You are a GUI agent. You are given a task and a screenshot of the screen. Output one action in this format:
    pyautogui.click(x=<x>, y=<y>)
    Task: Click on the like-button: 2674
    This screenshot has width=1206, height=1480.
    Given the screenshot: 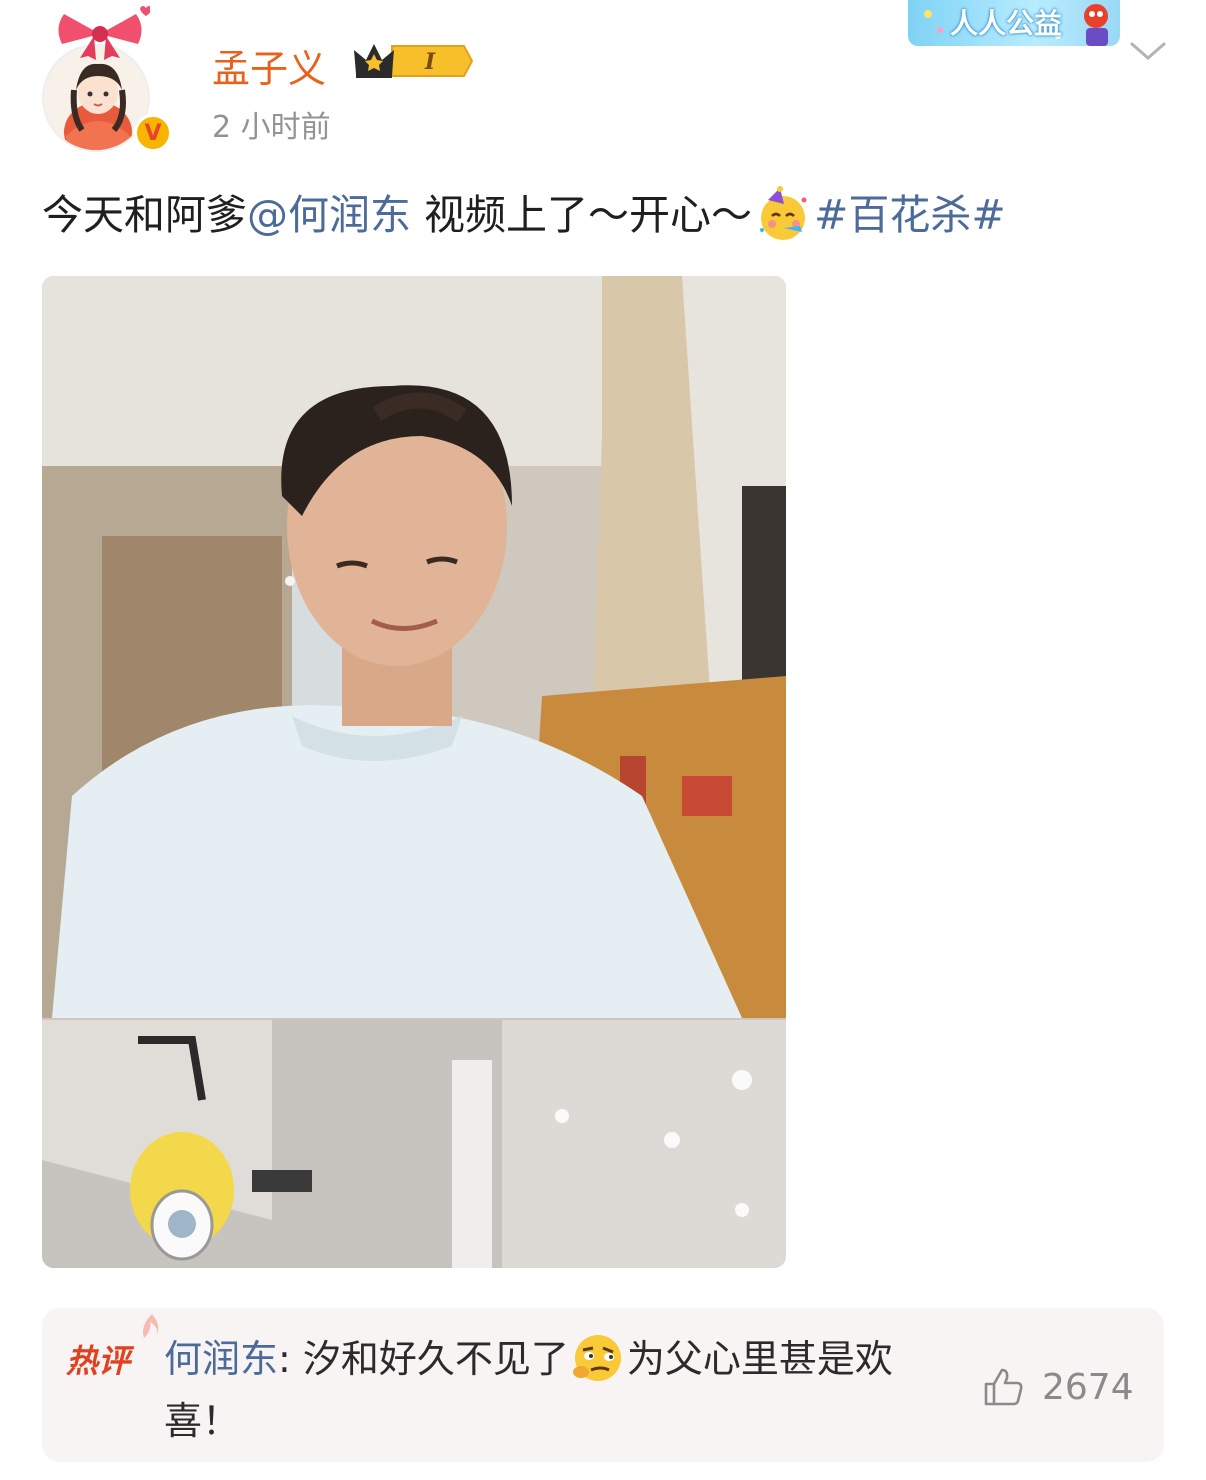 What is the action you would take?
    pyautogui.click(x=1058, y=1387)
    